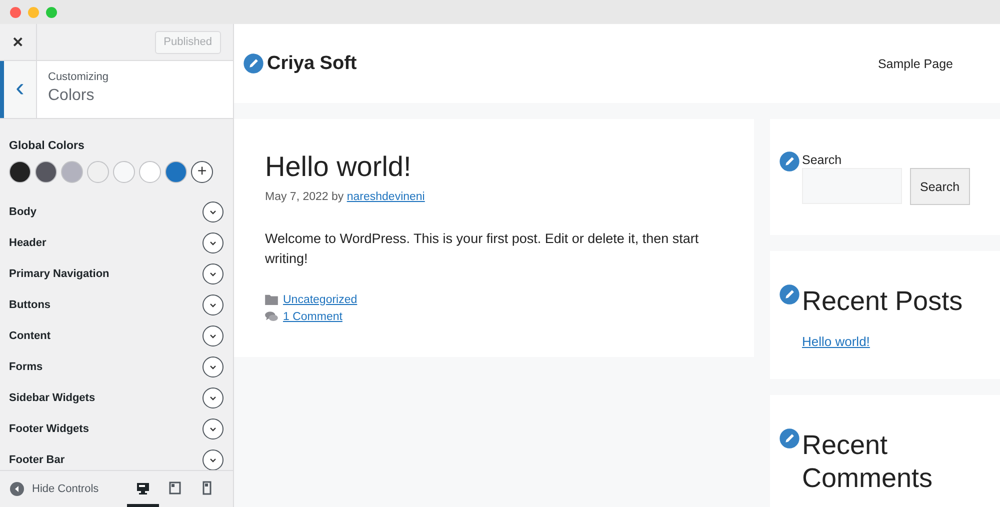 This screenshot has width=1000, height=507. Describe the element at coordinates (312, 316) in the screenshot. I see `comments-link: 1 Comment` at that location.